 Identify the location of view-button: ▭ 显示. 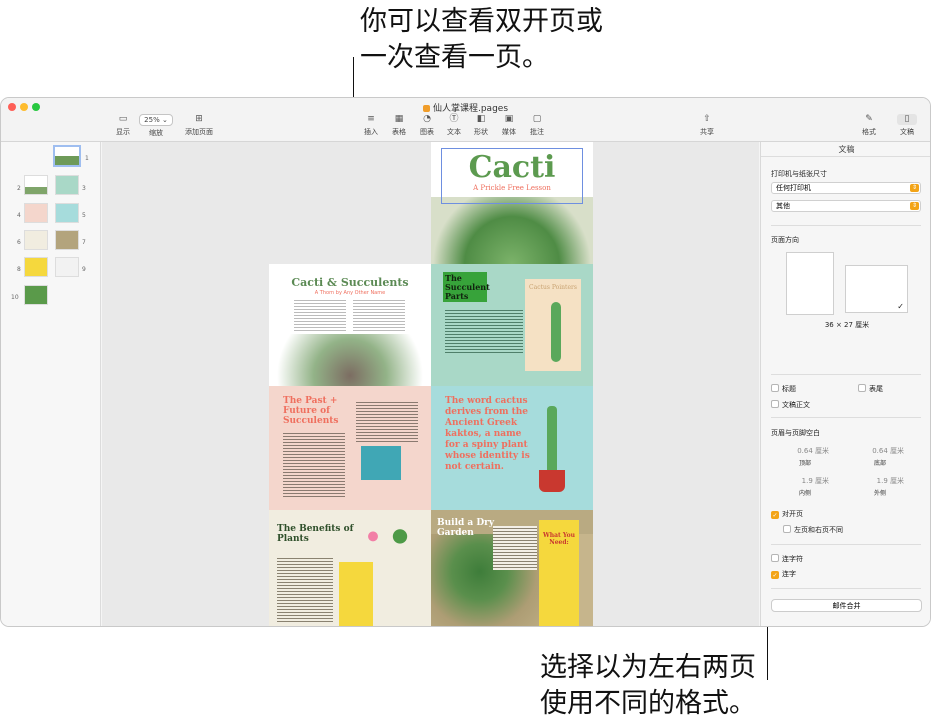
(123, 125).